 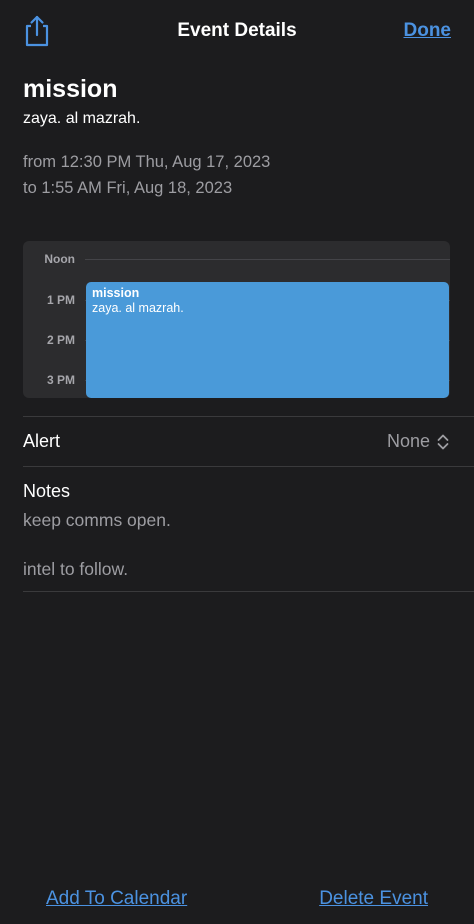 What do you see at coordinates (267, 259) in the screenshot?
I see `hour-gridline` at bounding box center [267, 259].